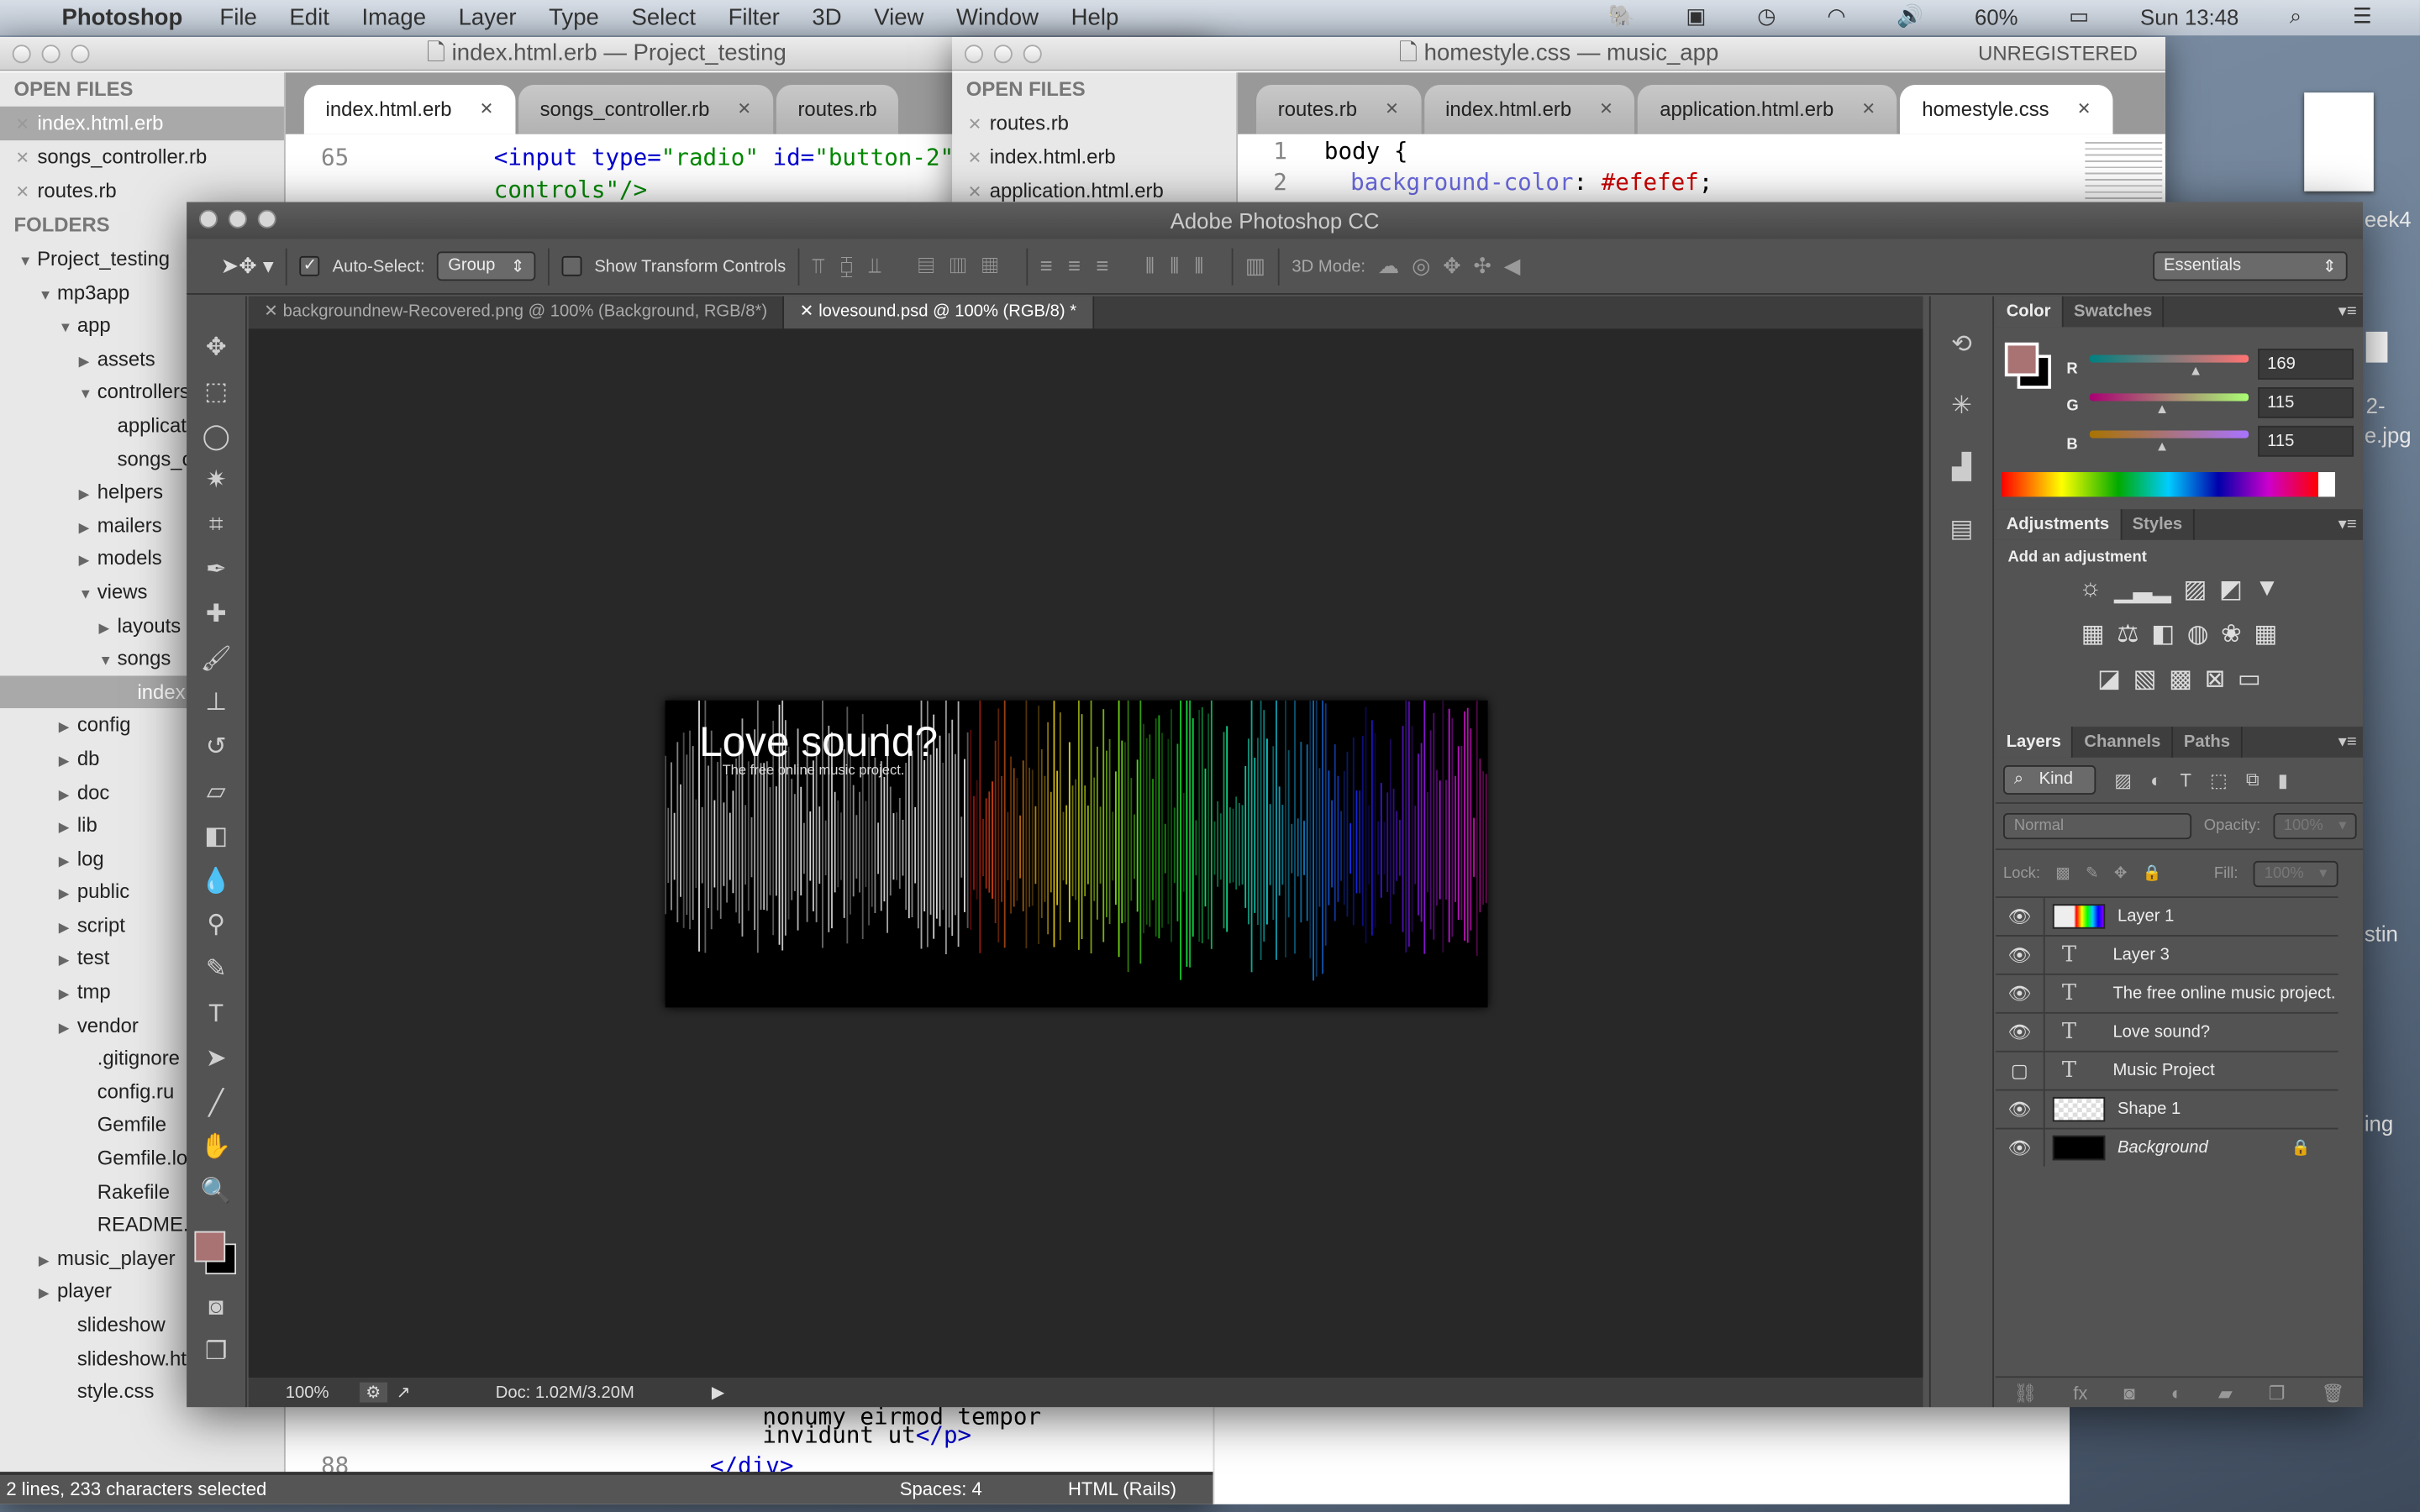  I want to click on layer-row: 👁 Background 🔒, so click(2166, 1147).